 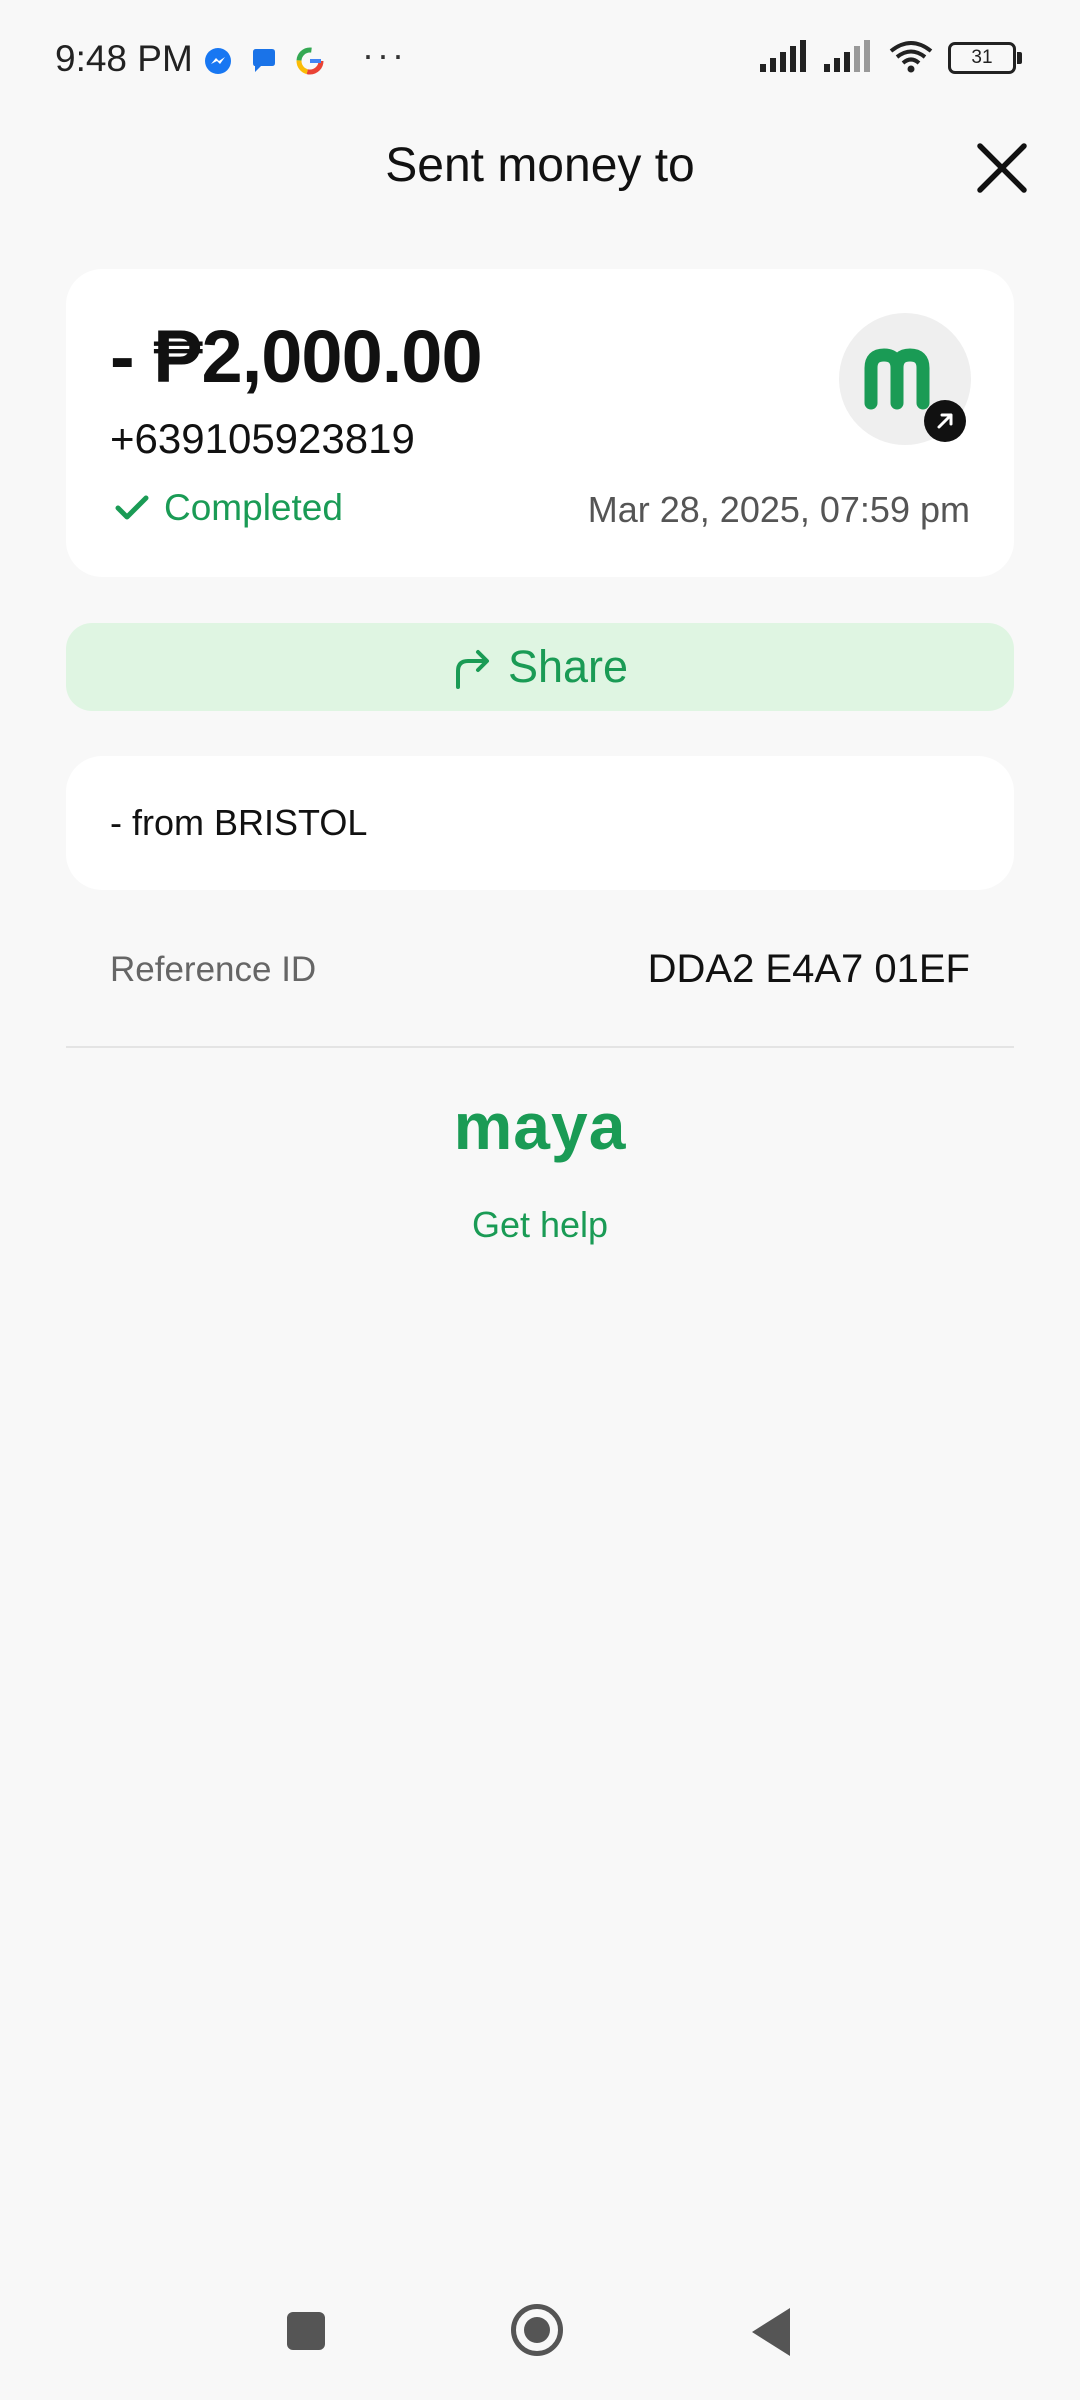 What do you see at coordinates (213, 969) in the screenshot?
I see `reference-id-label: Reference ID` at bounding box center [213, 969].